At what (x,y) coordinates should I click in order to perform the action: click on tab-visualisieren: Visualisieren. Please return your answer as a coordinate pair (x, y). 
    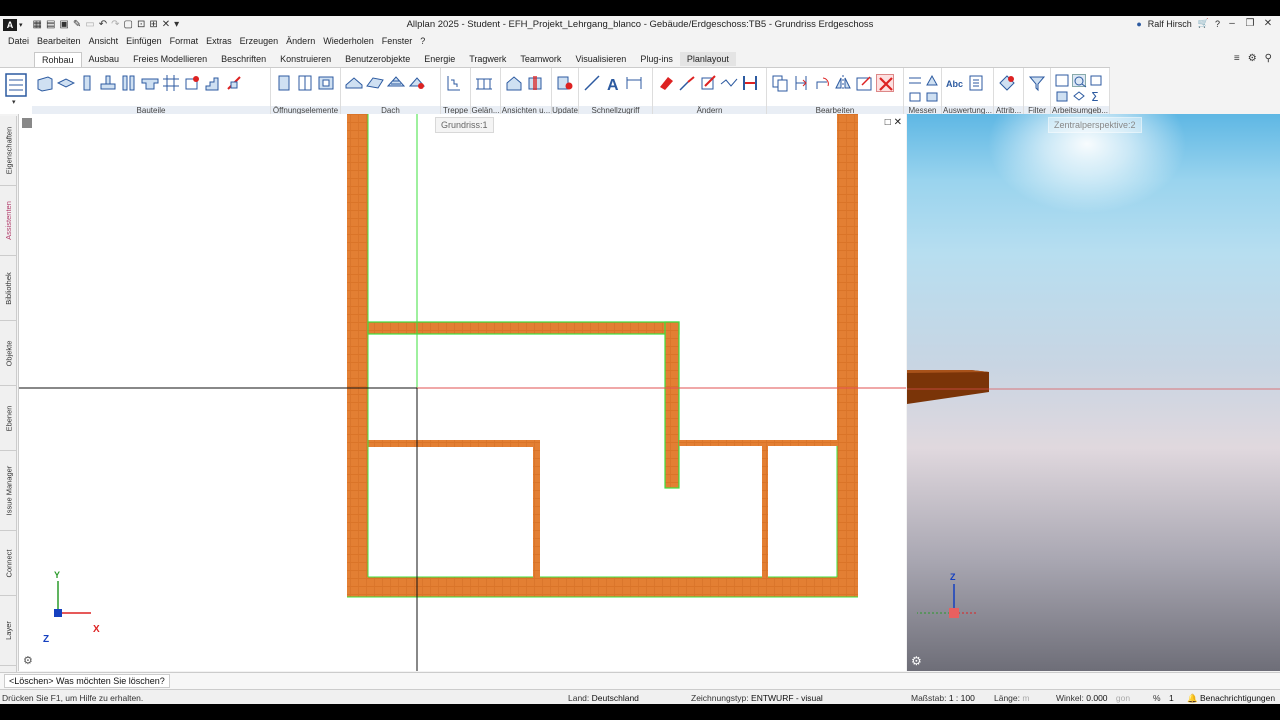
    Looking at the image, I should click on (600, 59).